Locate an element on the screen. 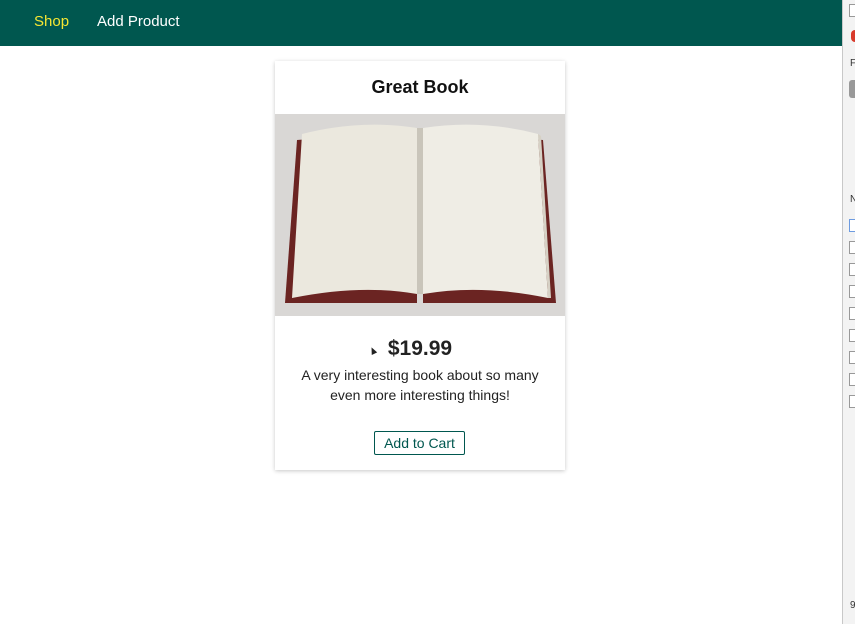 This screenshot has height=624, width=855. product-image is located at coordinates (420, 215).